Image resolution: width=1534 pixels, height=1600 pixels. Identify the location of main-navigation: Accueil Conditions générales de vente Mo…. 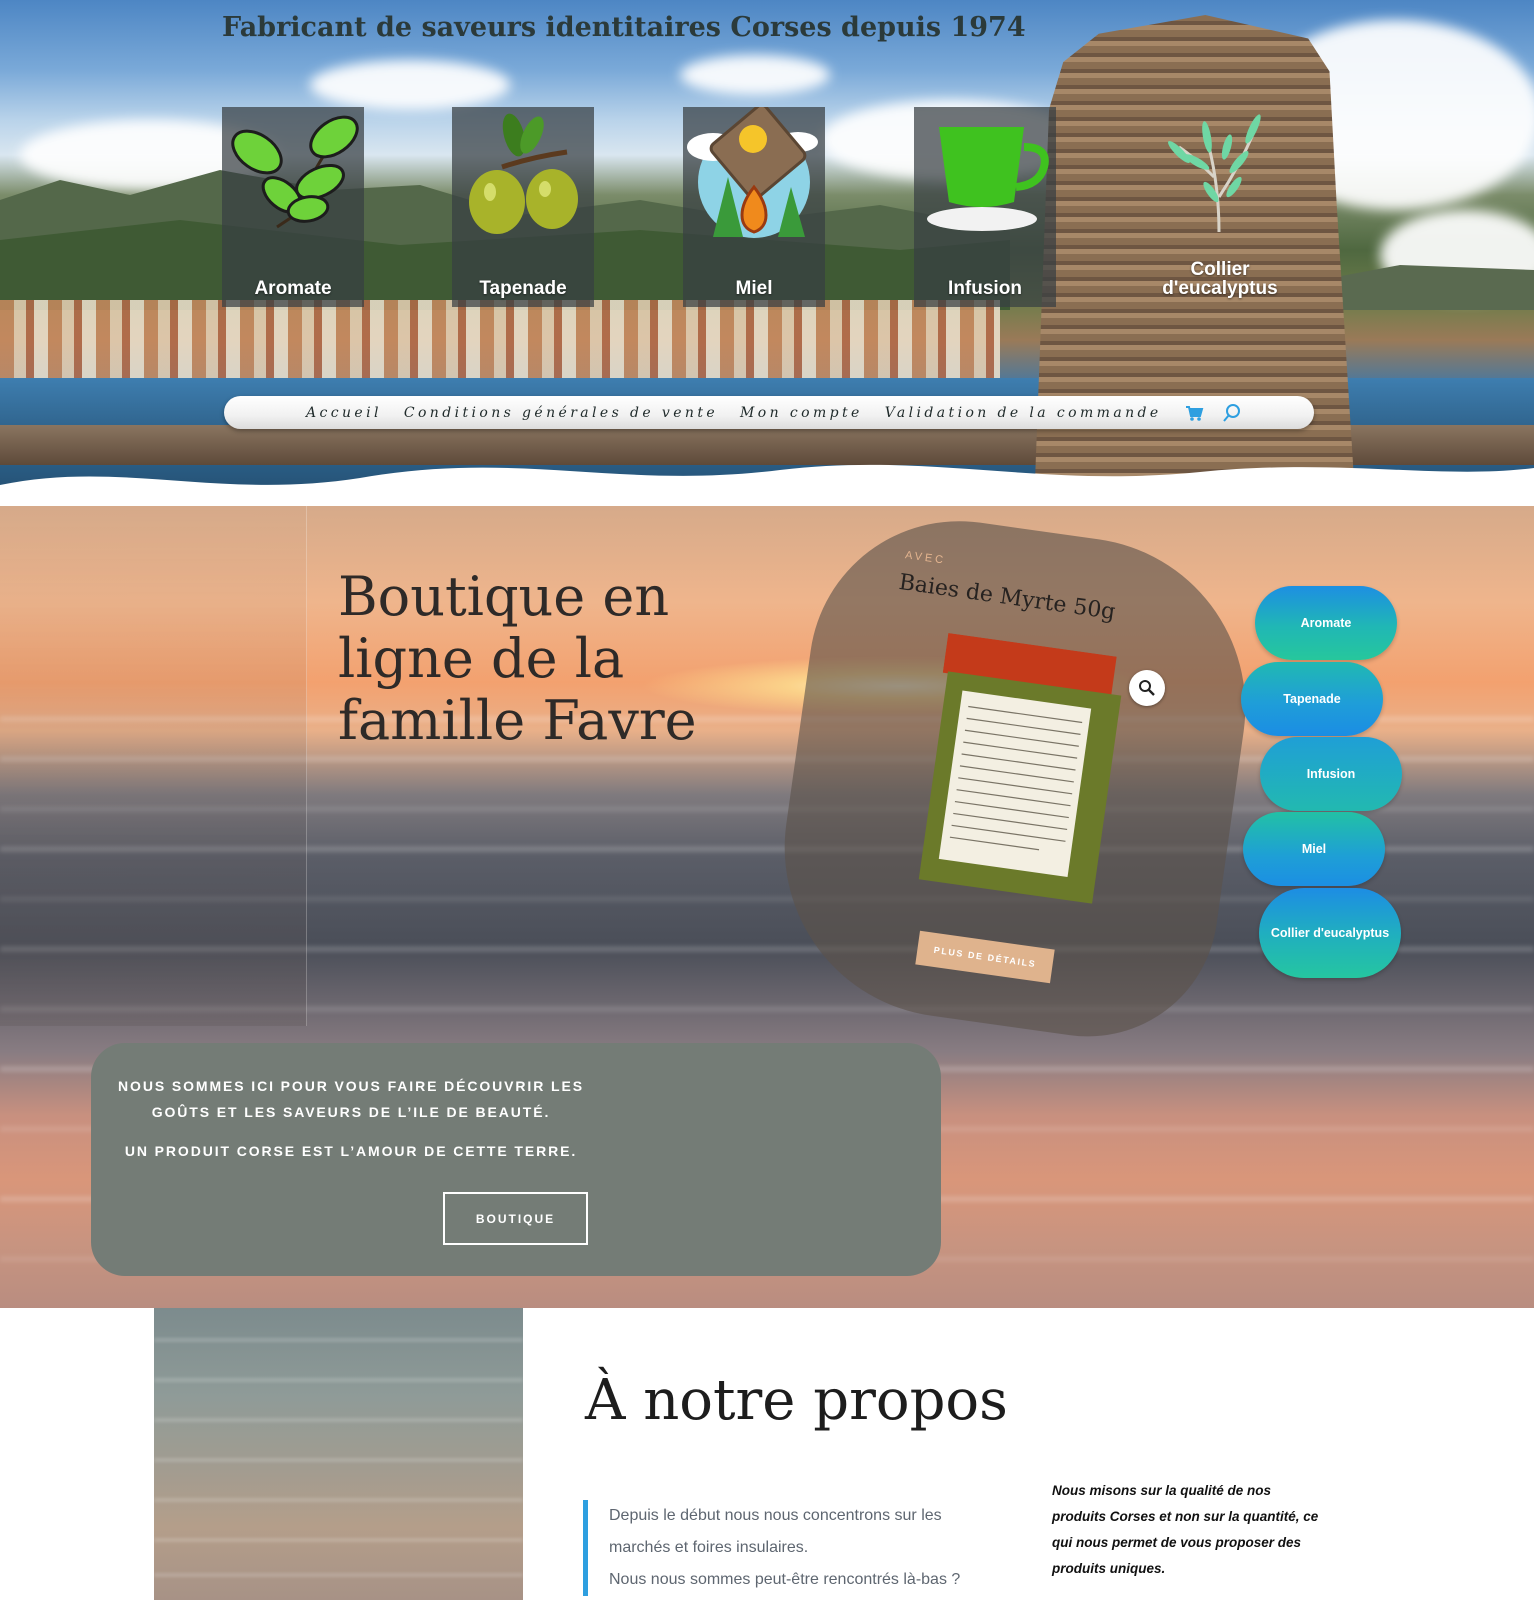
(769, 412).